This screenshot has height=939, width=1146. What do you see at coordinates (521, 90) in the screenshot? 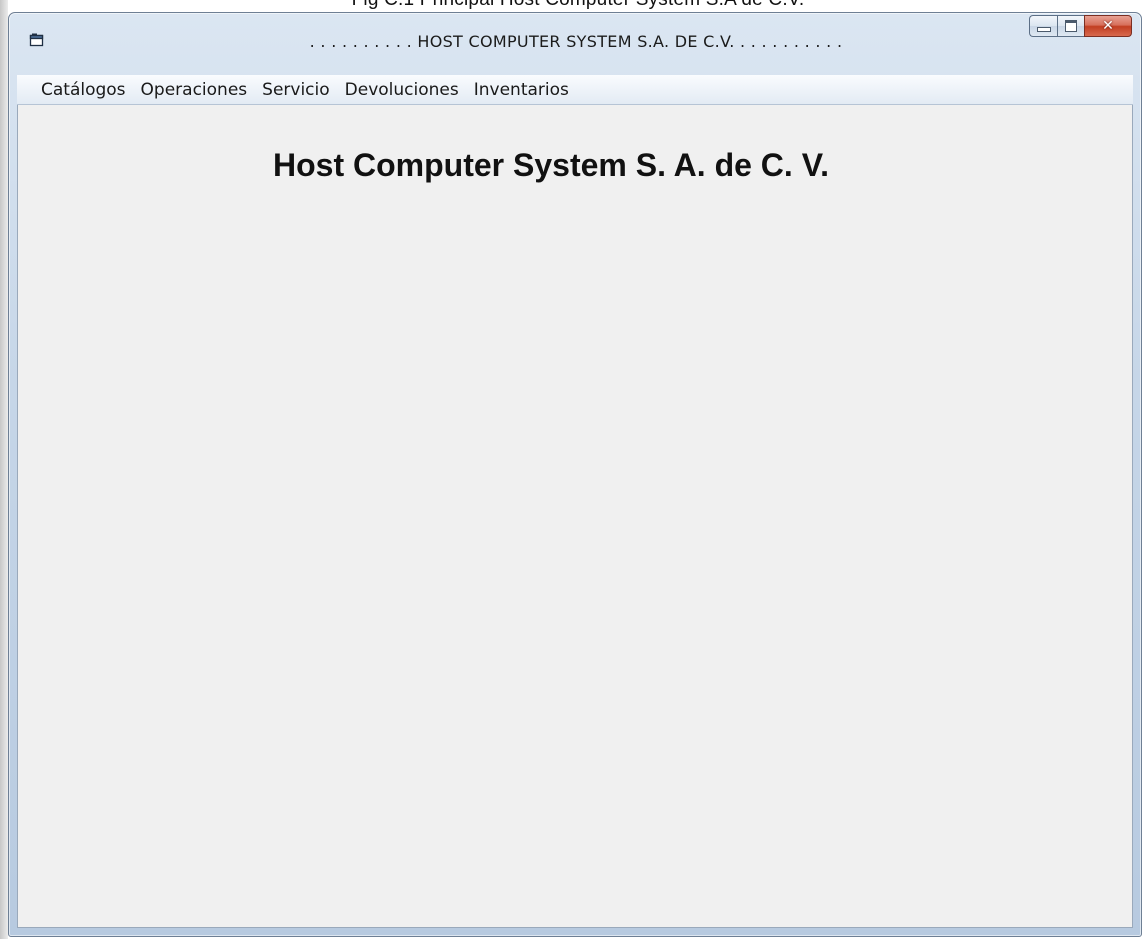
I see `menu-item-inventarios: Inventarios` at bounding box center [521, 90].